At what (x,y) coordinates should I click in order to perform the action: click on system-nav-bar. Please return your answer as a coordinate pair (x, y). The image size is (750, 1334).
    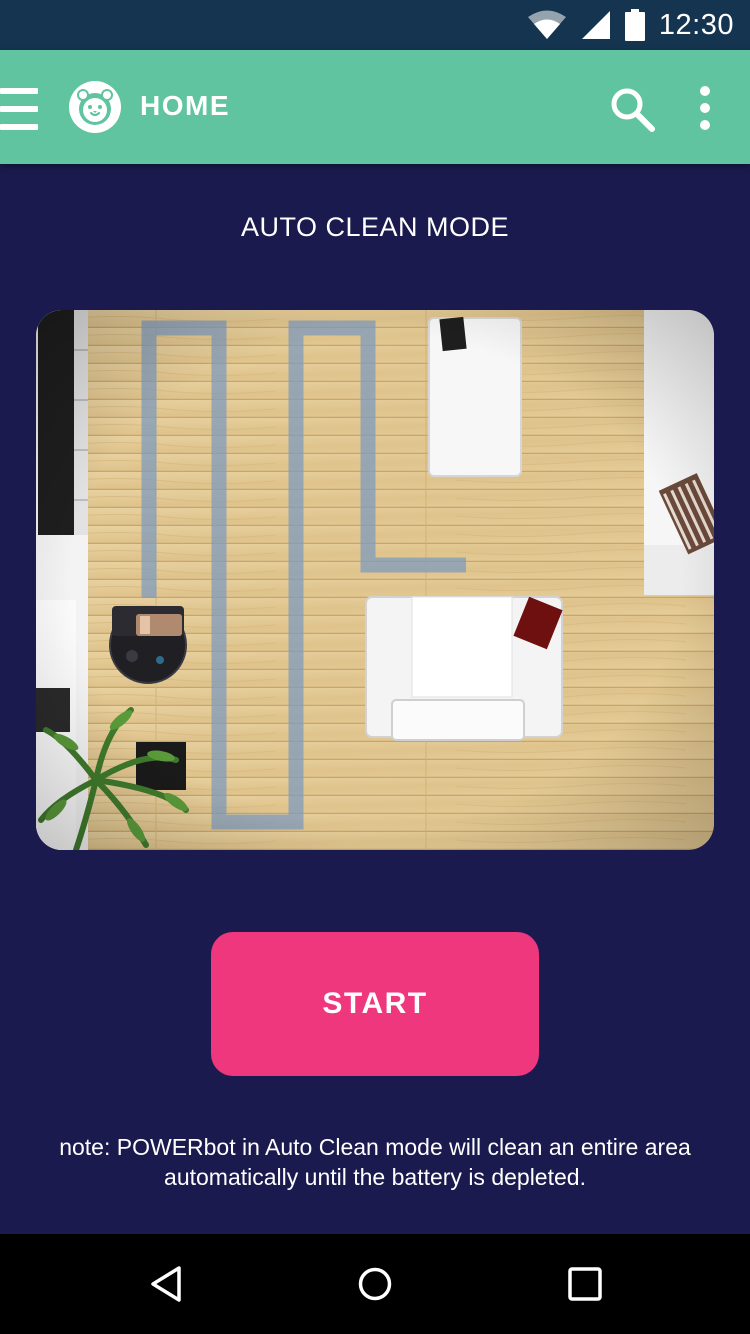
    Looking at the image, I should click on (375, 1284).